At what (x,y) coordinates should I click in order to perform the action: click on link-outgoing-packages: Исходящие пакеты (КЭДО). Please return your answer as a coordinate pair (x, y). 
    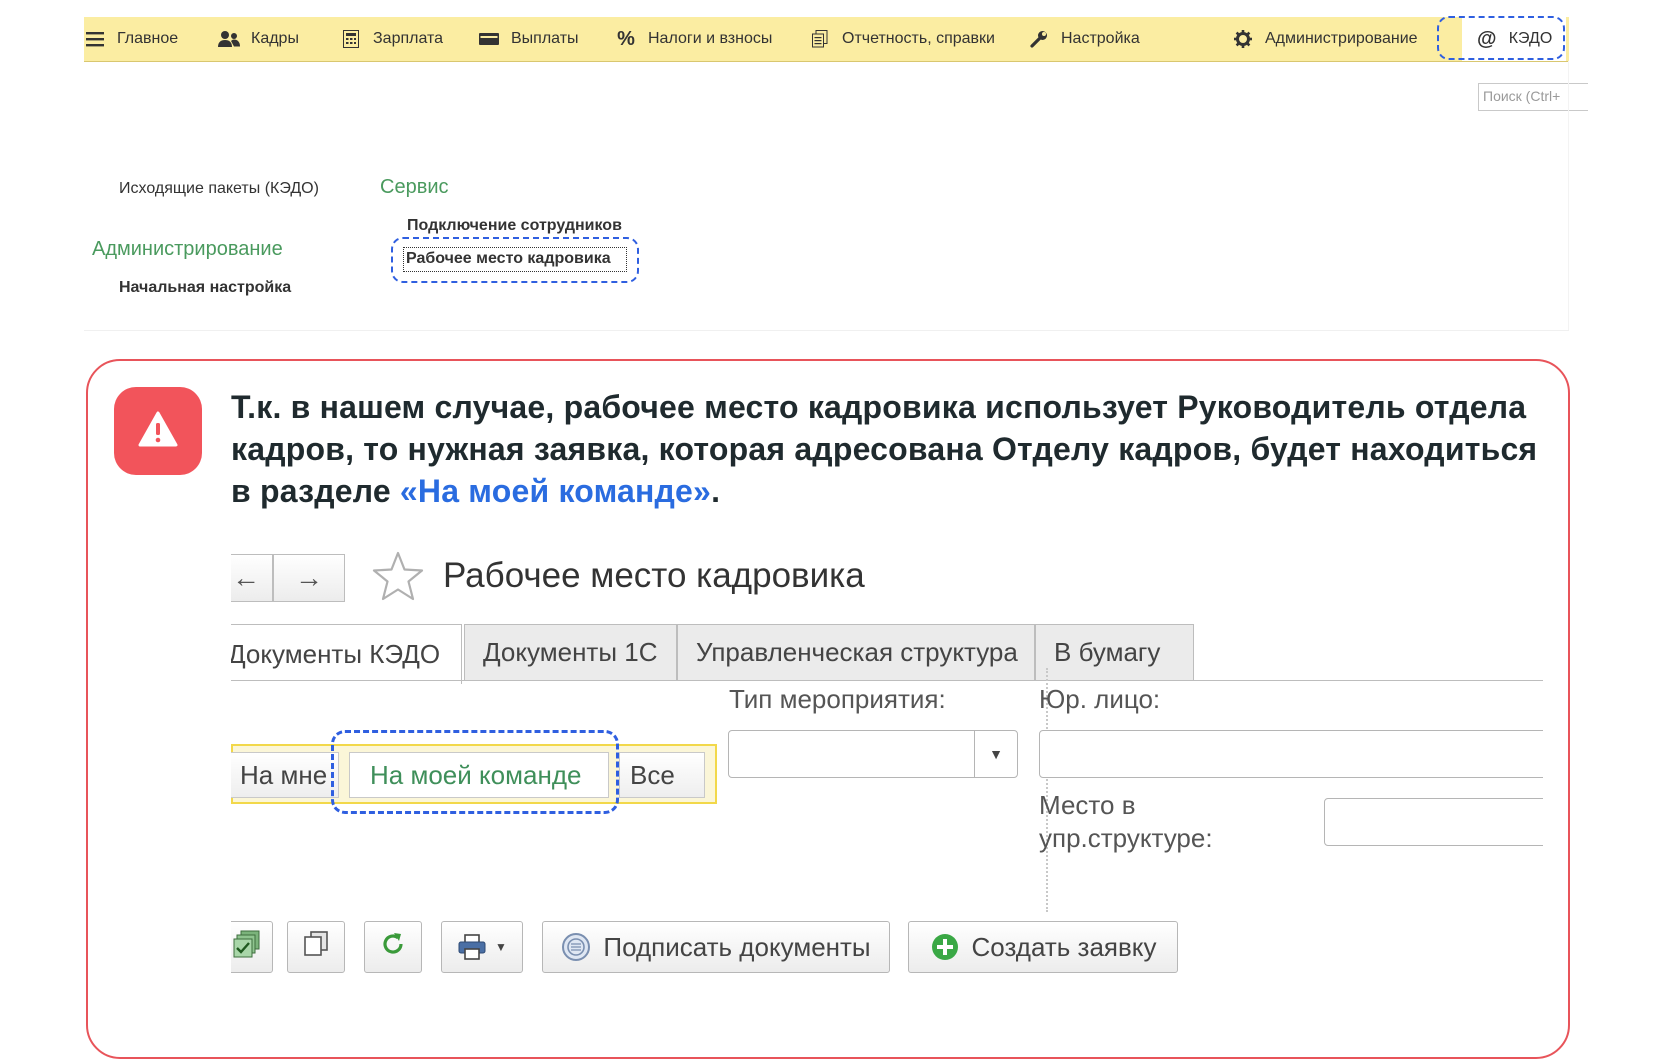
    Looking at the image, I should click on (219, 189).